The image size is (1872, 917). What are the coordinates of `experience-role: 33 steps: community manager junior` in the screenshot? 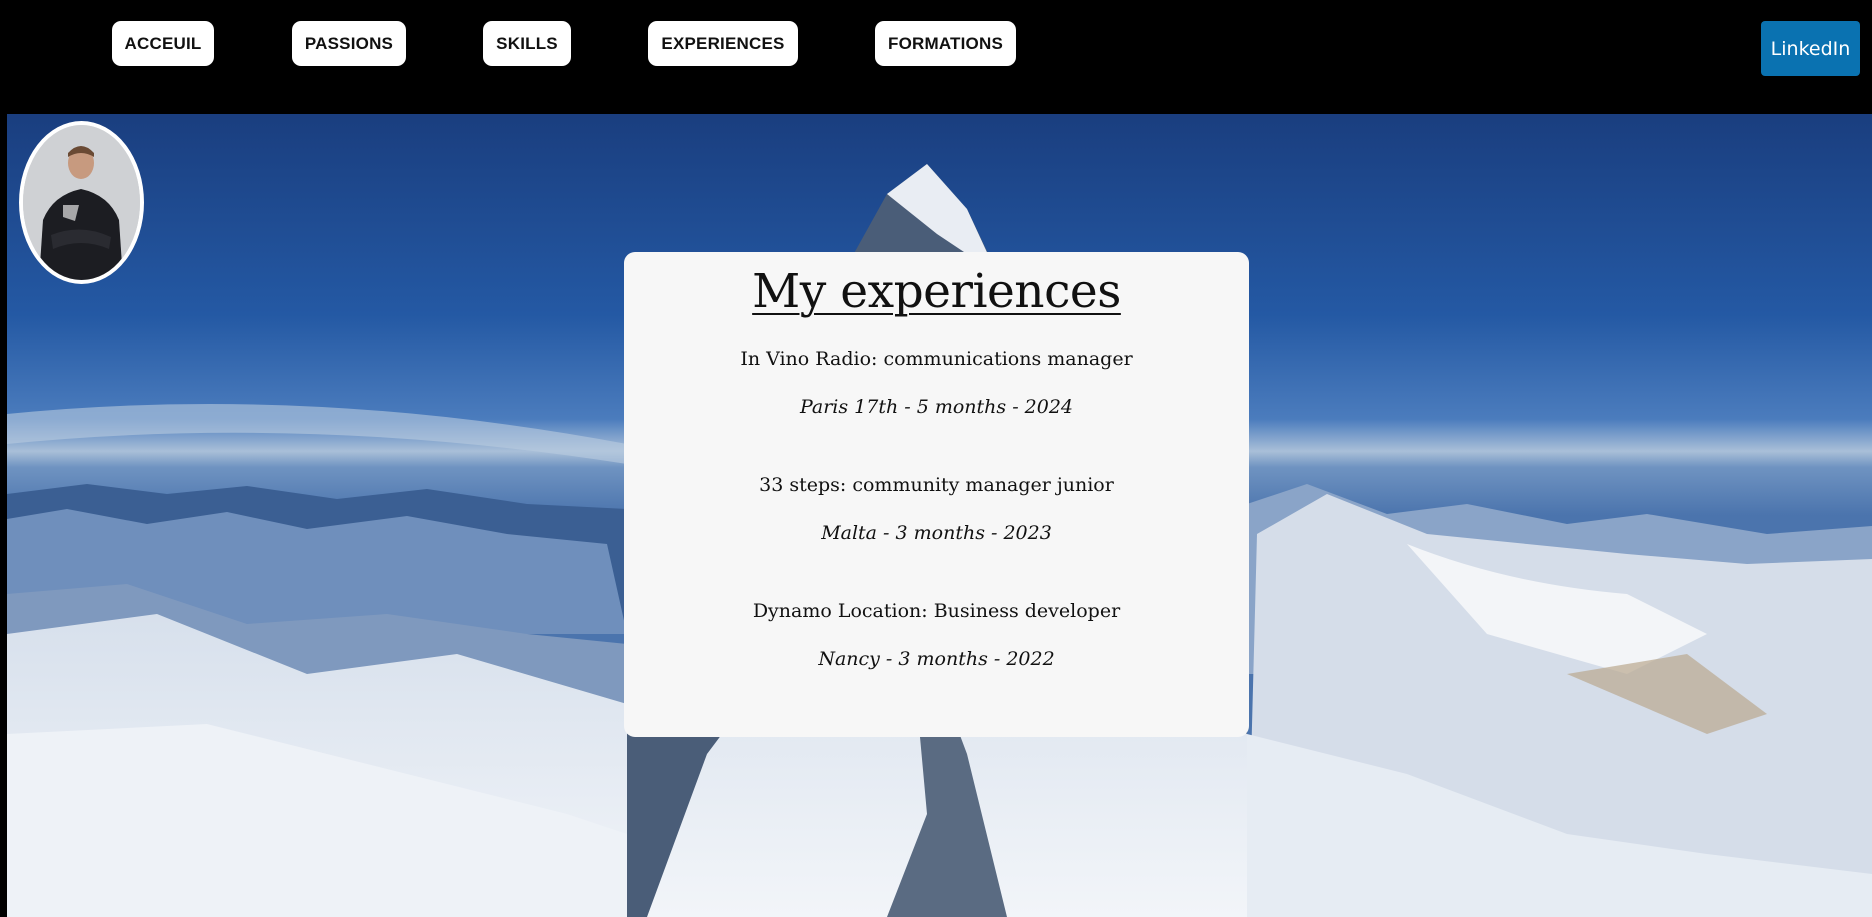 It's located at (936, 485).